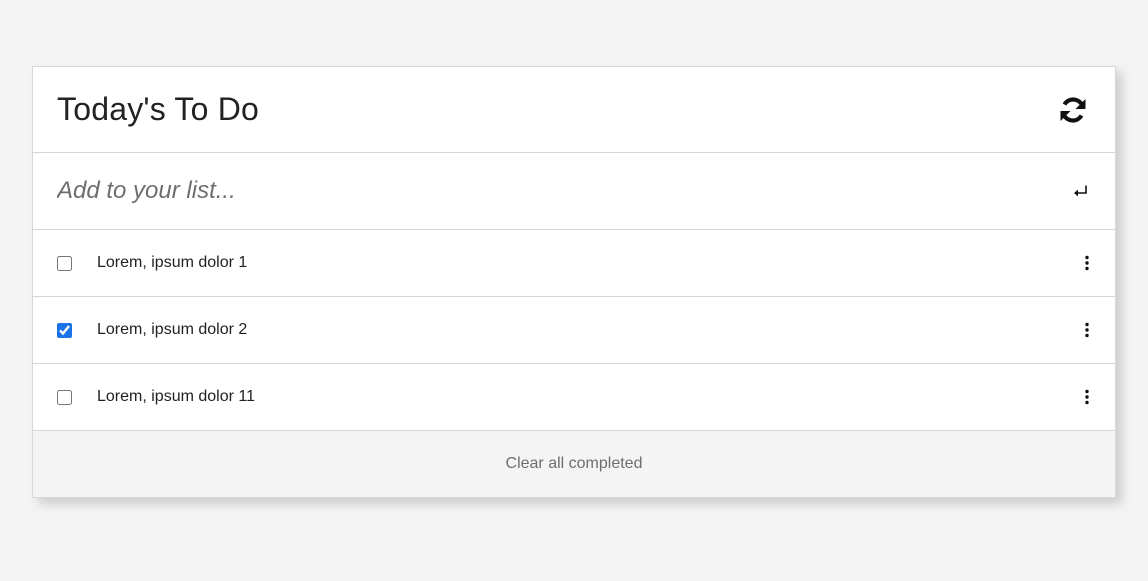 The width and height of the screenshot is (1148, 581). What do you see at coordinates (574, 397) in the screenshot?
I see `todo-item: Lorem, ipsum dolor 11` at bounding box center [574, 397].